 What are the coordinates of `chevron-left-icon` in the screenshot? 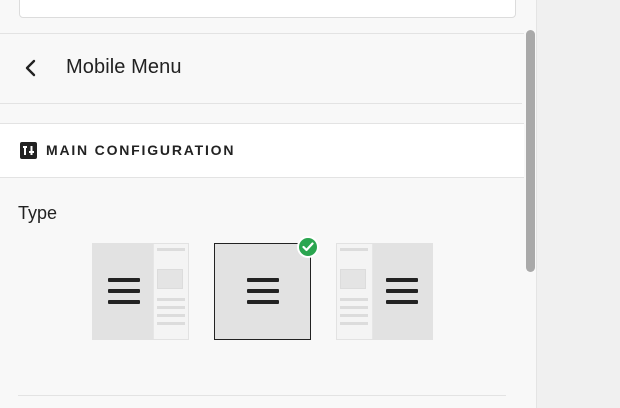 It's located at (30, 68).